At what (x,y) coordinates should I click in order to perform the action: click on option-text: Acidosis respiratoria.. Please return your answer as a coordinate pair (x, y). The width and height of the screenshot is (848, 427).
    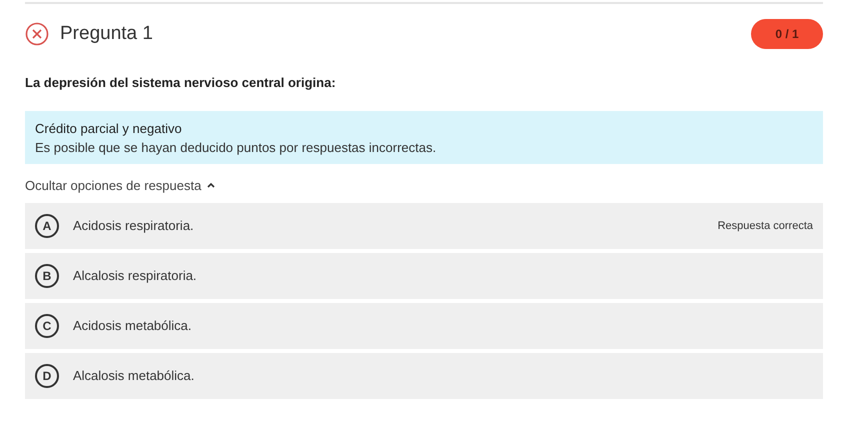
    Looking at the image, I should click on (134, 226).